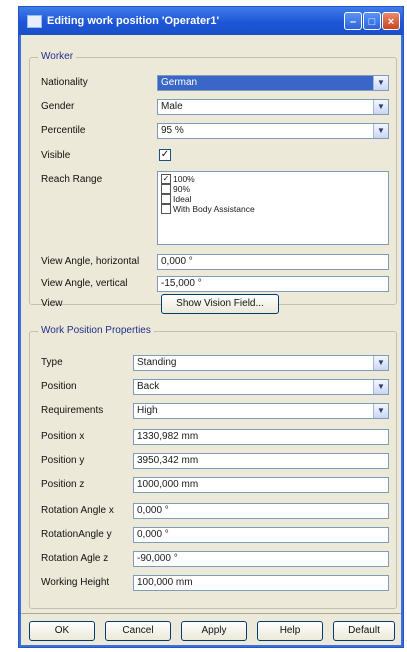 Image resolution: width=407 pixels, height=652 pixels. Describe the element at coordinates (96, 330) in the screenshot. I see `work-position-group-title: Work Position Properties` at that location.